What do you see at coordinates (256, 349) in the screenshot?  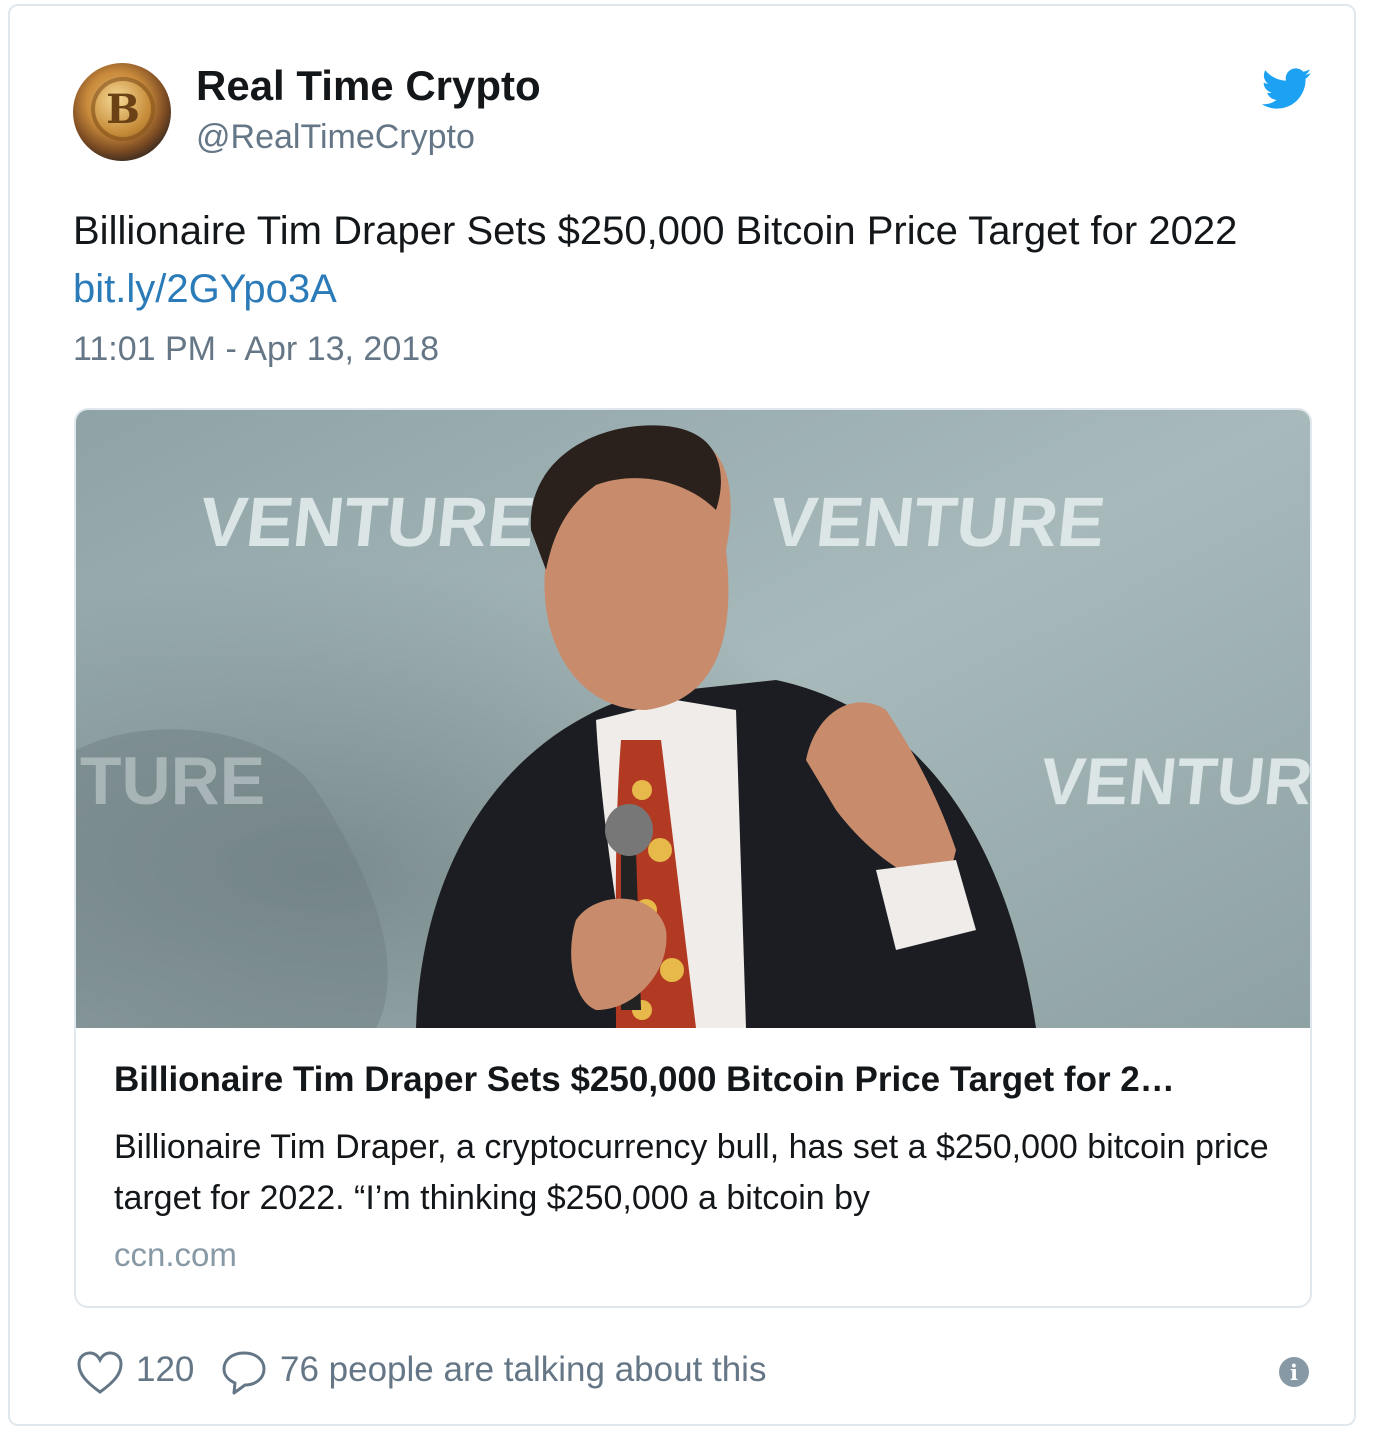 I see `tweet-timestamp: 11:01 PM - Apr 13, 2018` at bounding box center [256, 349].